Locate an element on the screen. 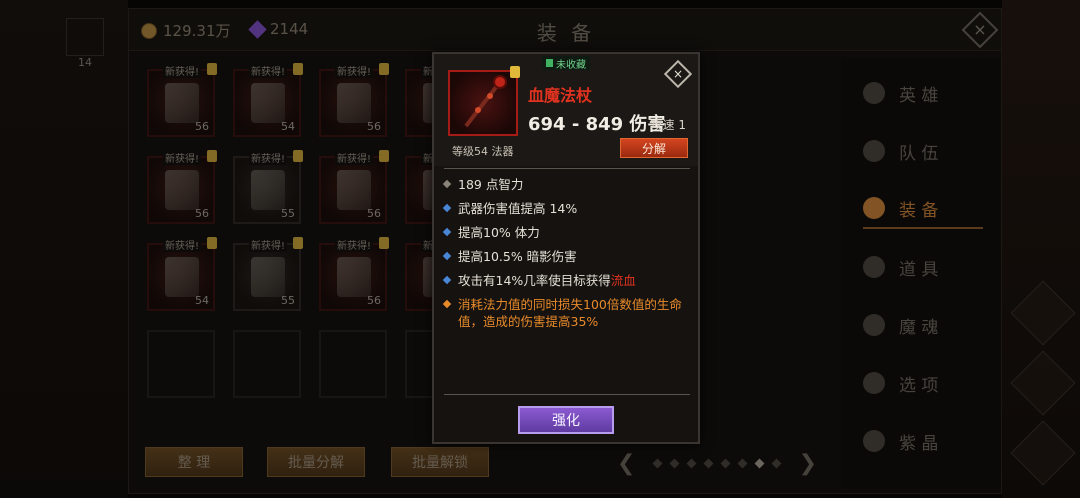 Image resolution: width=1080 pixels, height=498 pixels. stat-line: 189 点智力 is located at coordinates (567, 184).